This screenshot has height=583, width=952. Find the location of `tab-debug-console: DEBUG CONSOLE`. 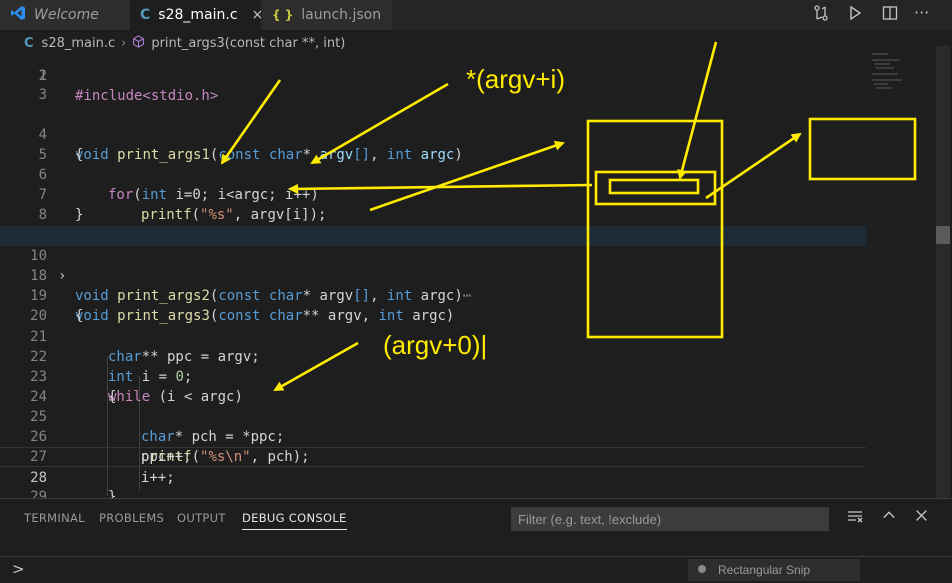

tab-debug-console: DEBUG CONSOLE is located at coordinates (294, 520).